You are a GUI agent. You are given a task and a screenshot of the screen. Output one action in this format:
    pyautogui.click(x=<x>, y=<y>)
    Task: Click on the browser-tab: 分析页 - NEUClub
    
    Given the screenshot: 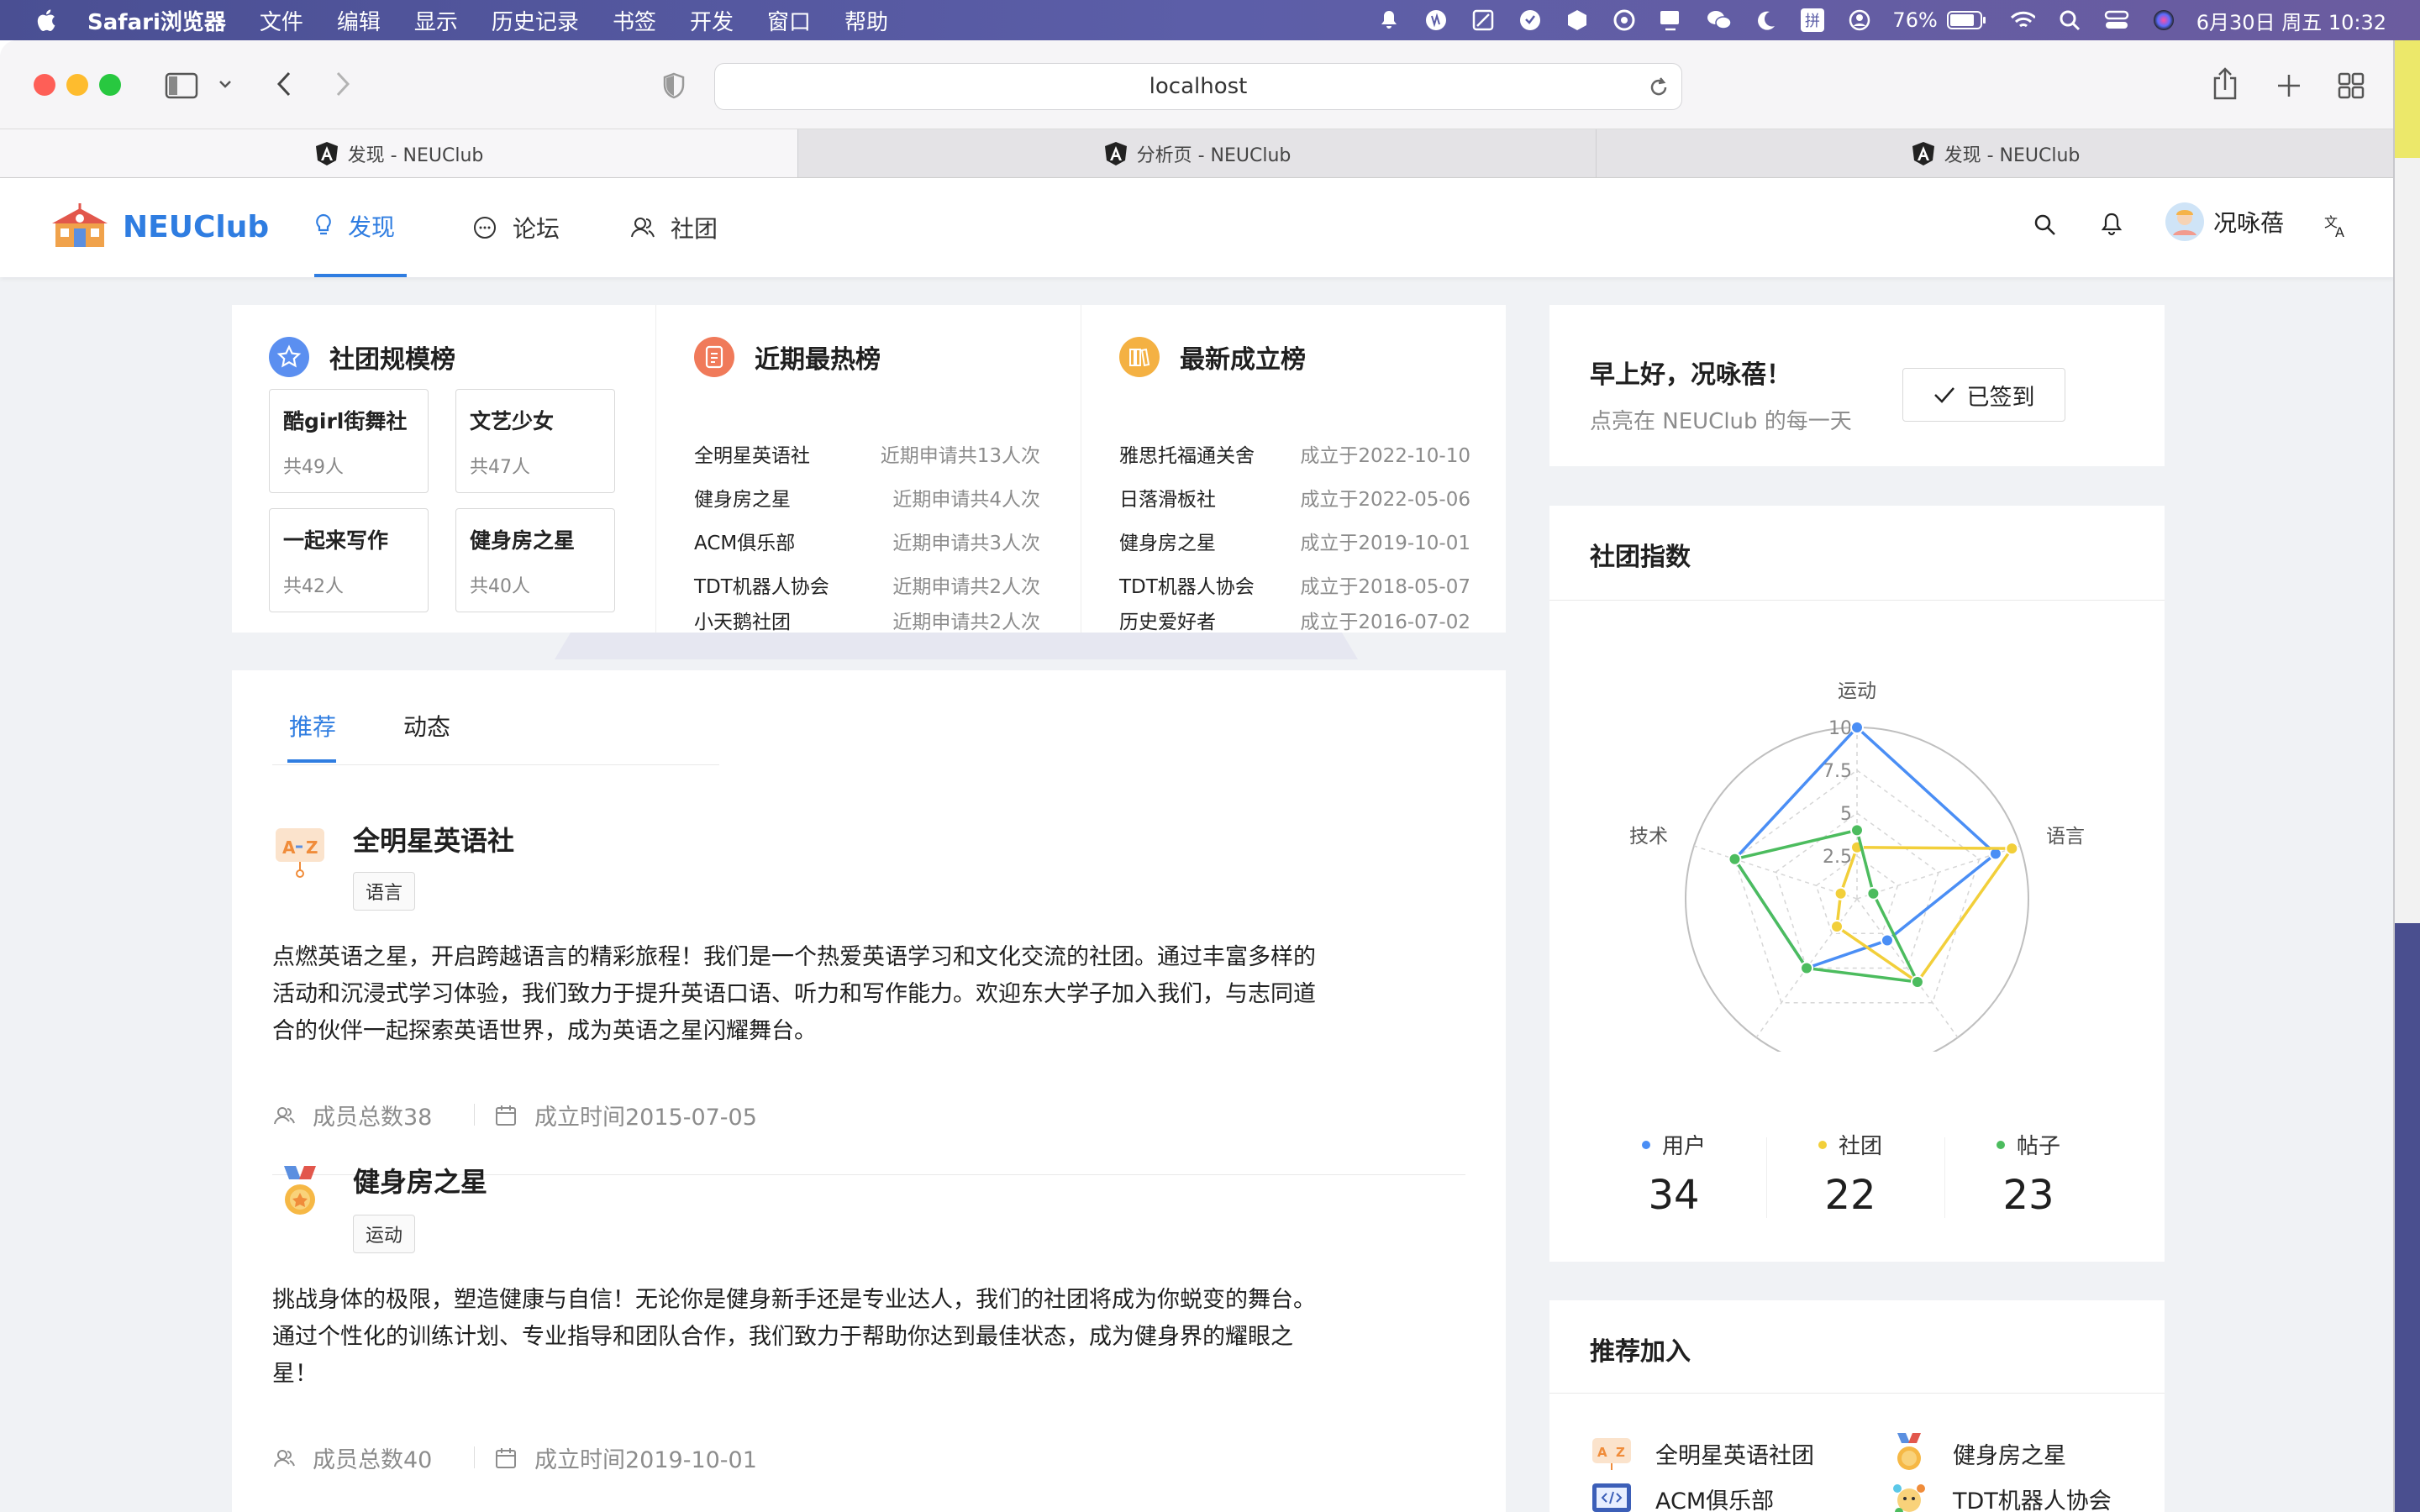 What is the action you would take?
    pyautogui.click(x=1197, y=153)
    